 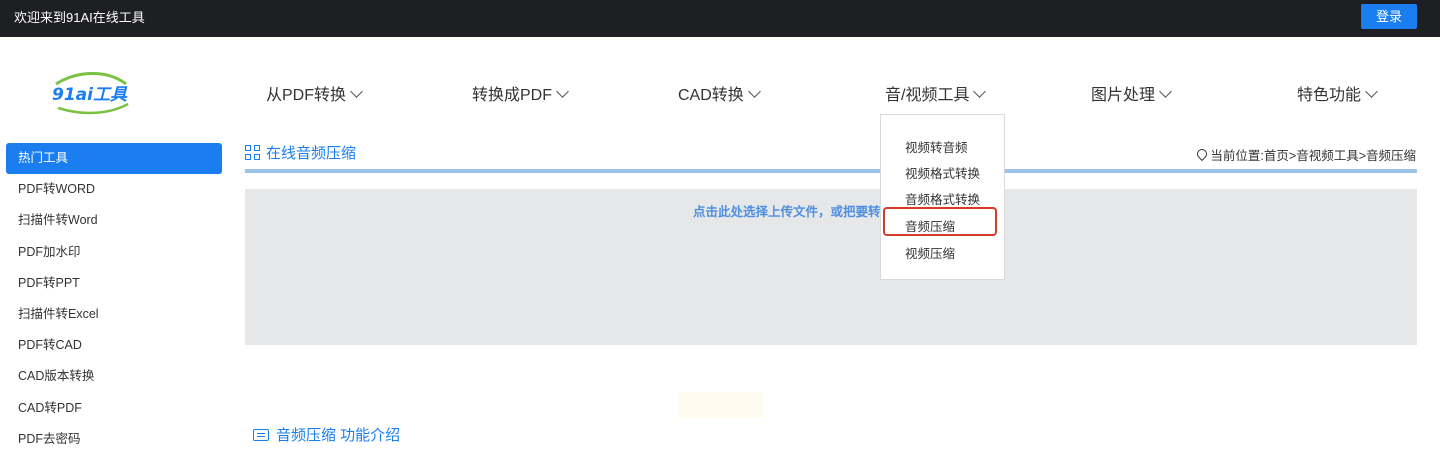 What do you see at coordinates (787, 212) in the screenshot?
I see `upload-hint: 点击此处选择上传文件，或把要转` at bounding box center [787, 212].